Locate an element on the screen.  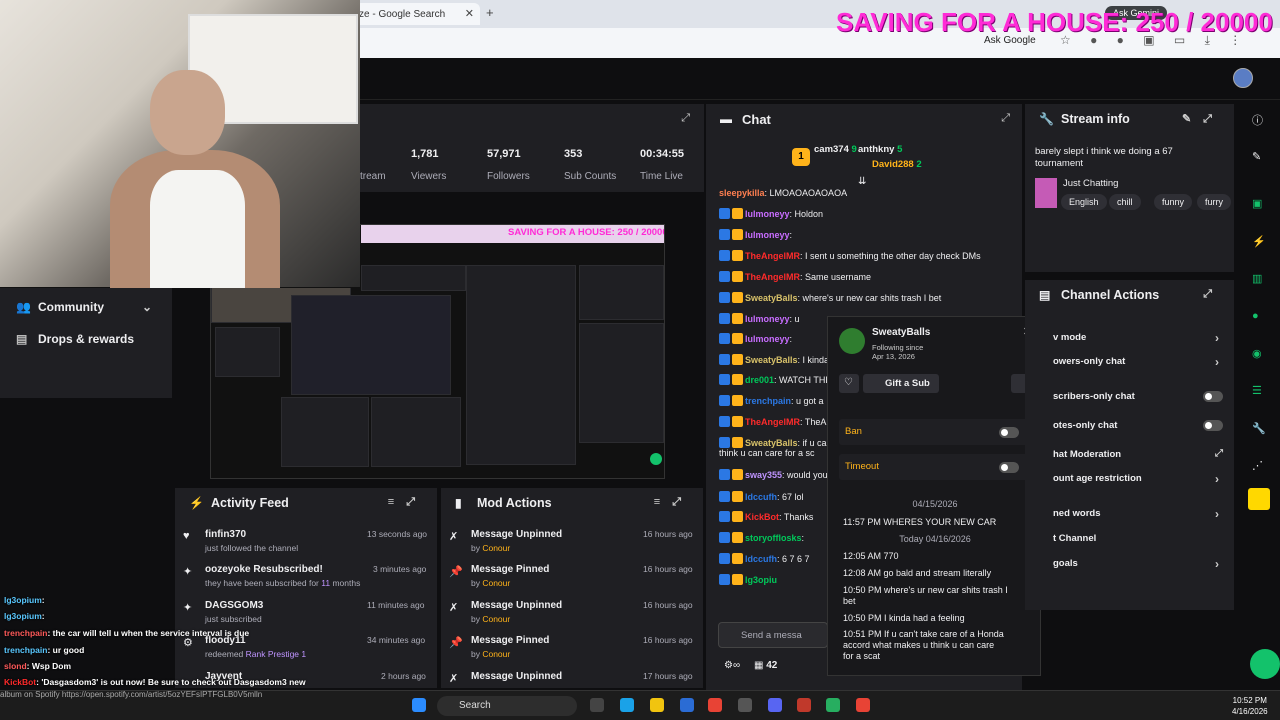
windows-start-icon is located at coordinates (419, 705).